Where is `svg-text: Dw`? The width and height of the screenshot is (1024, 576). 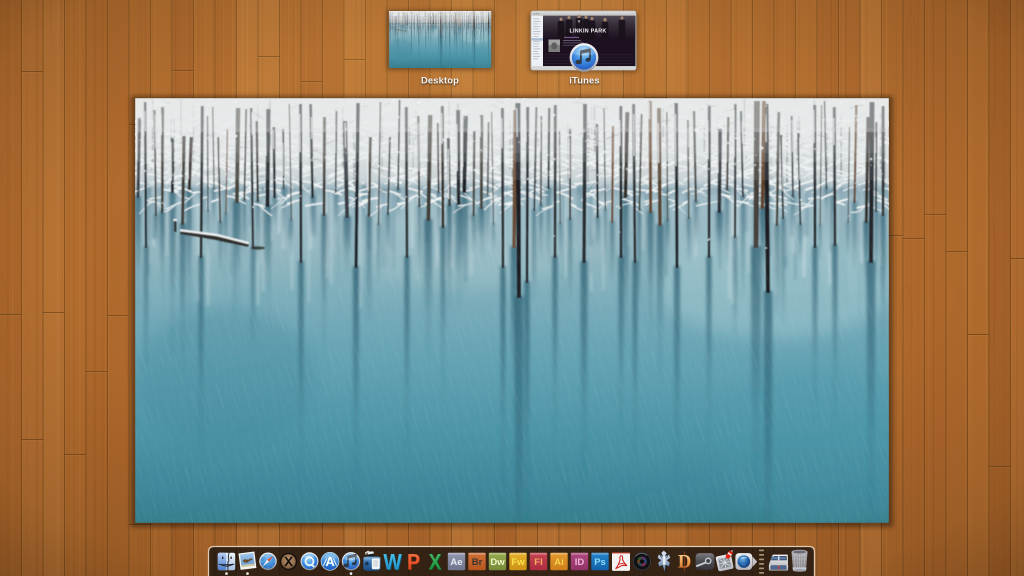
svg-text: Dw is located at coordinates (497, 562).